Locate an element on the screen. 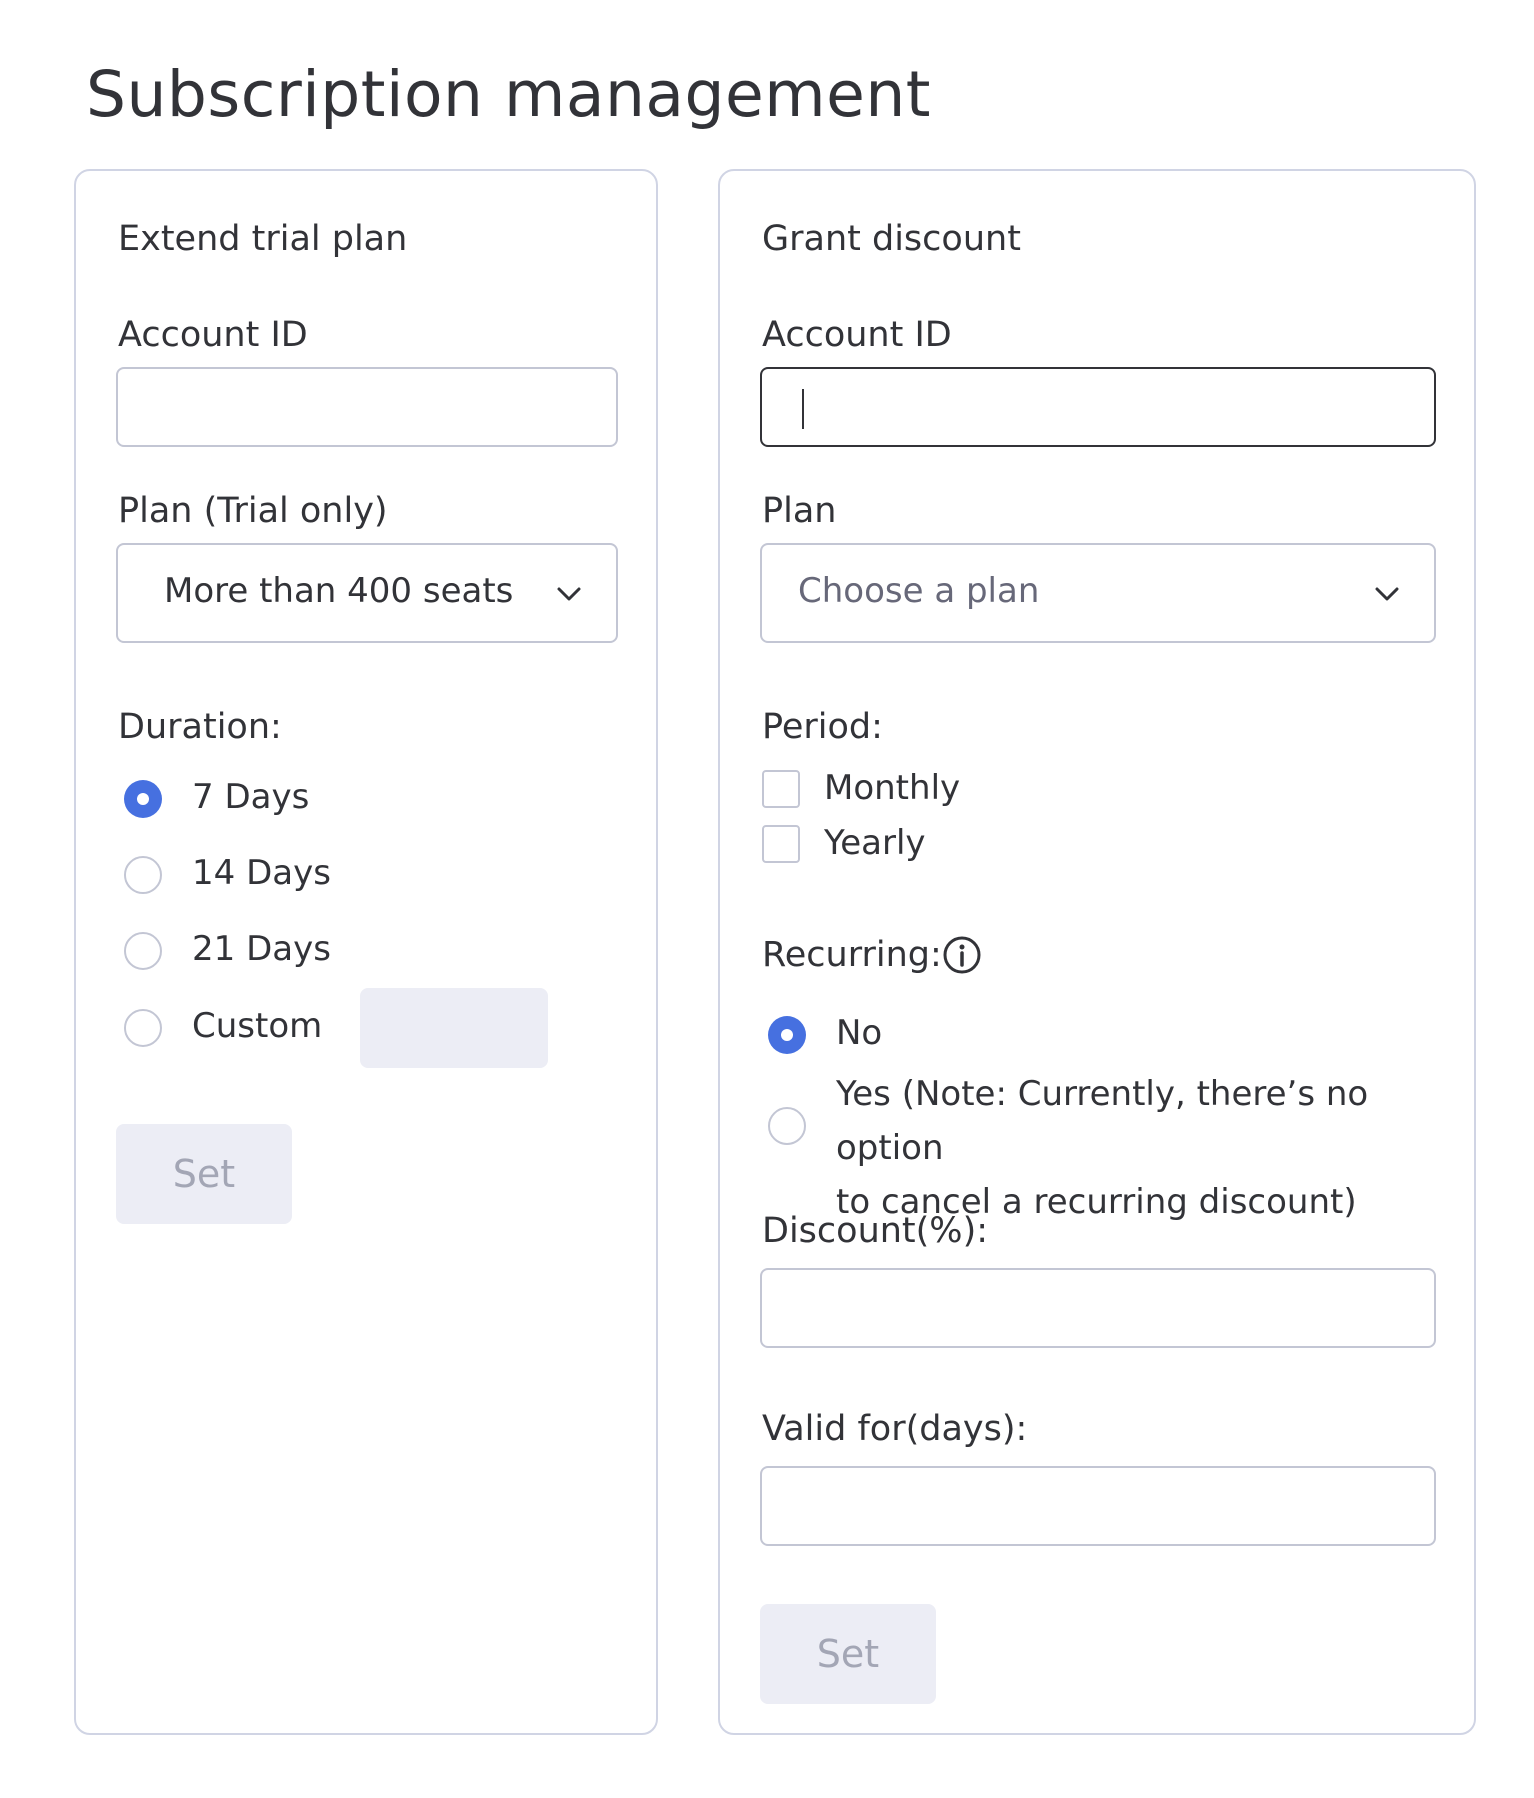 The image size is (1534, 1798). page-title: Subscription management is located at coordinates (508, 94).